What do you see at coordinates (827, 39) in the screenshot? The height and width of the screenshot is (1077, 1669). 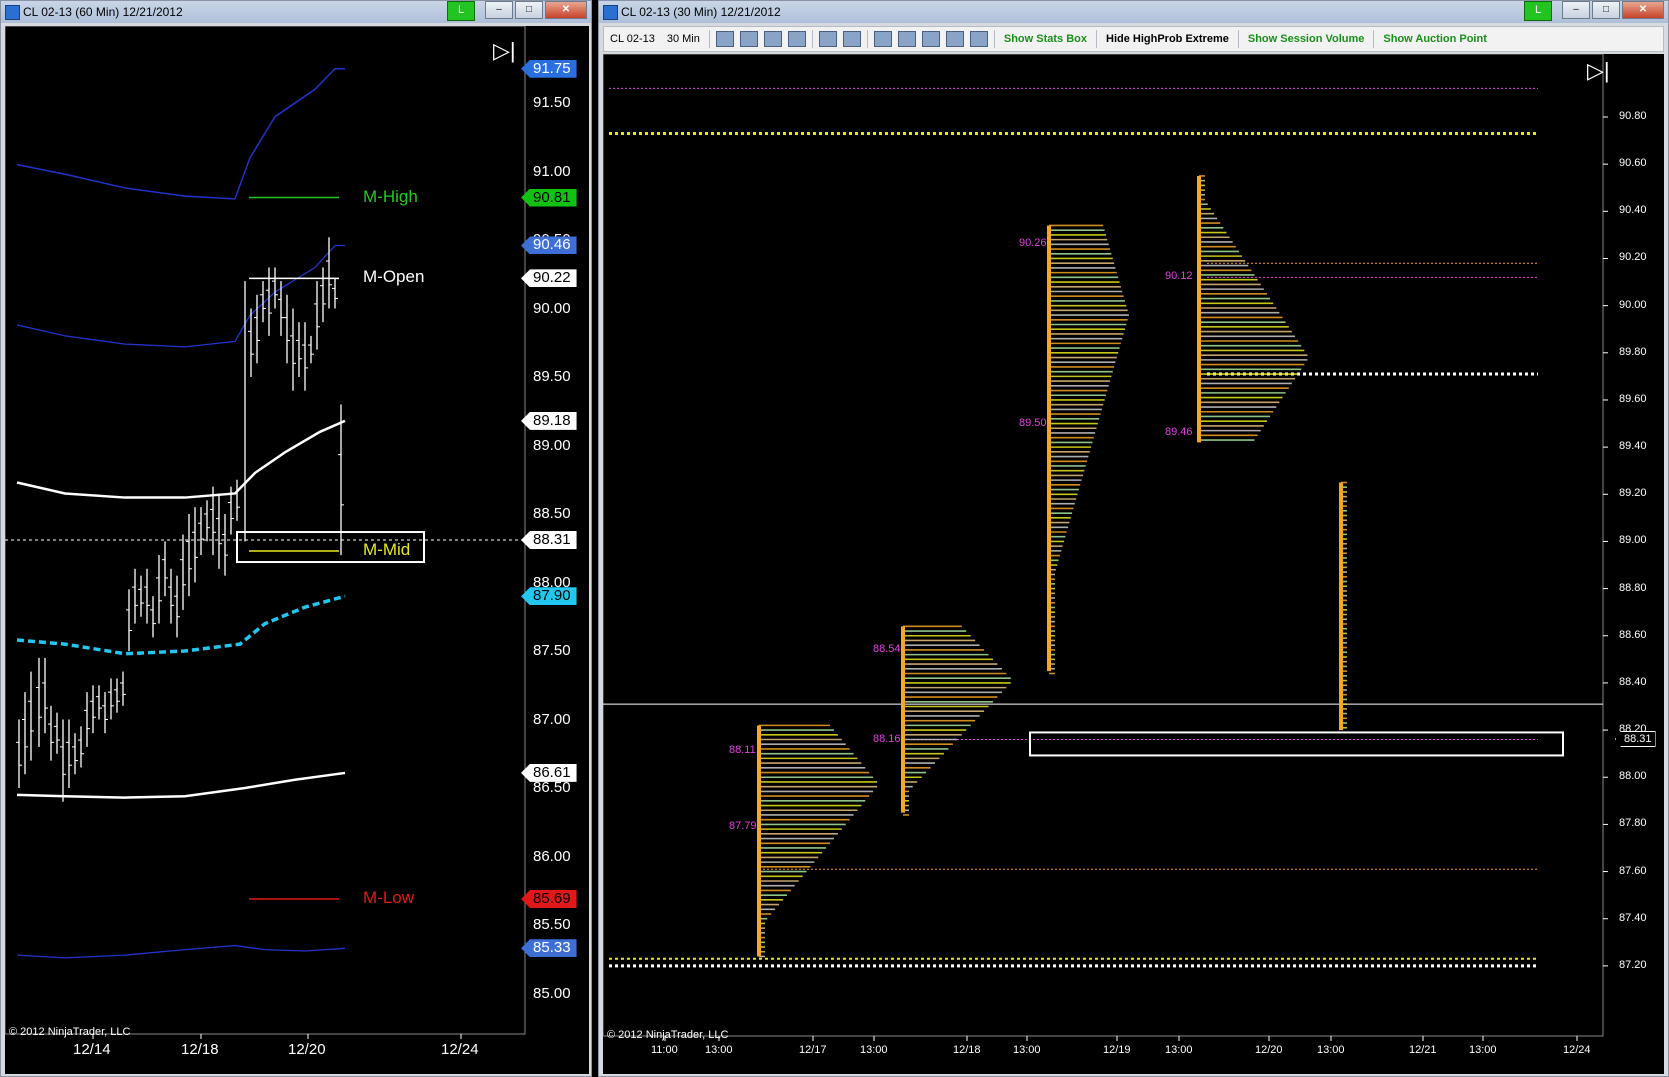 I see `crosshair-icon` at bounding box center [827, 39].